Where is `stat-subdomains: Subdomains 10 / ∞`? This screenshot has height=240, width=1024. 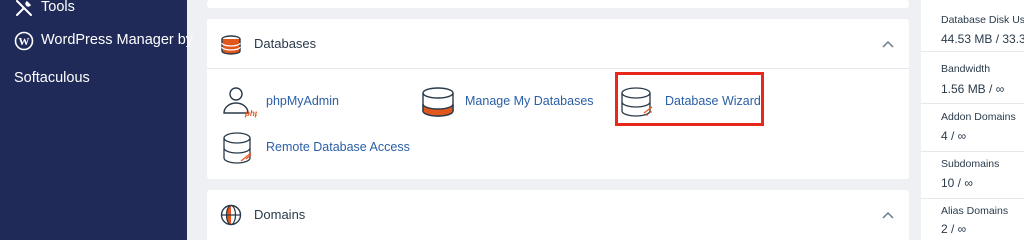 stat-subdomains: Subdomains 10 / ∞ is located at coordinates (972, 175).